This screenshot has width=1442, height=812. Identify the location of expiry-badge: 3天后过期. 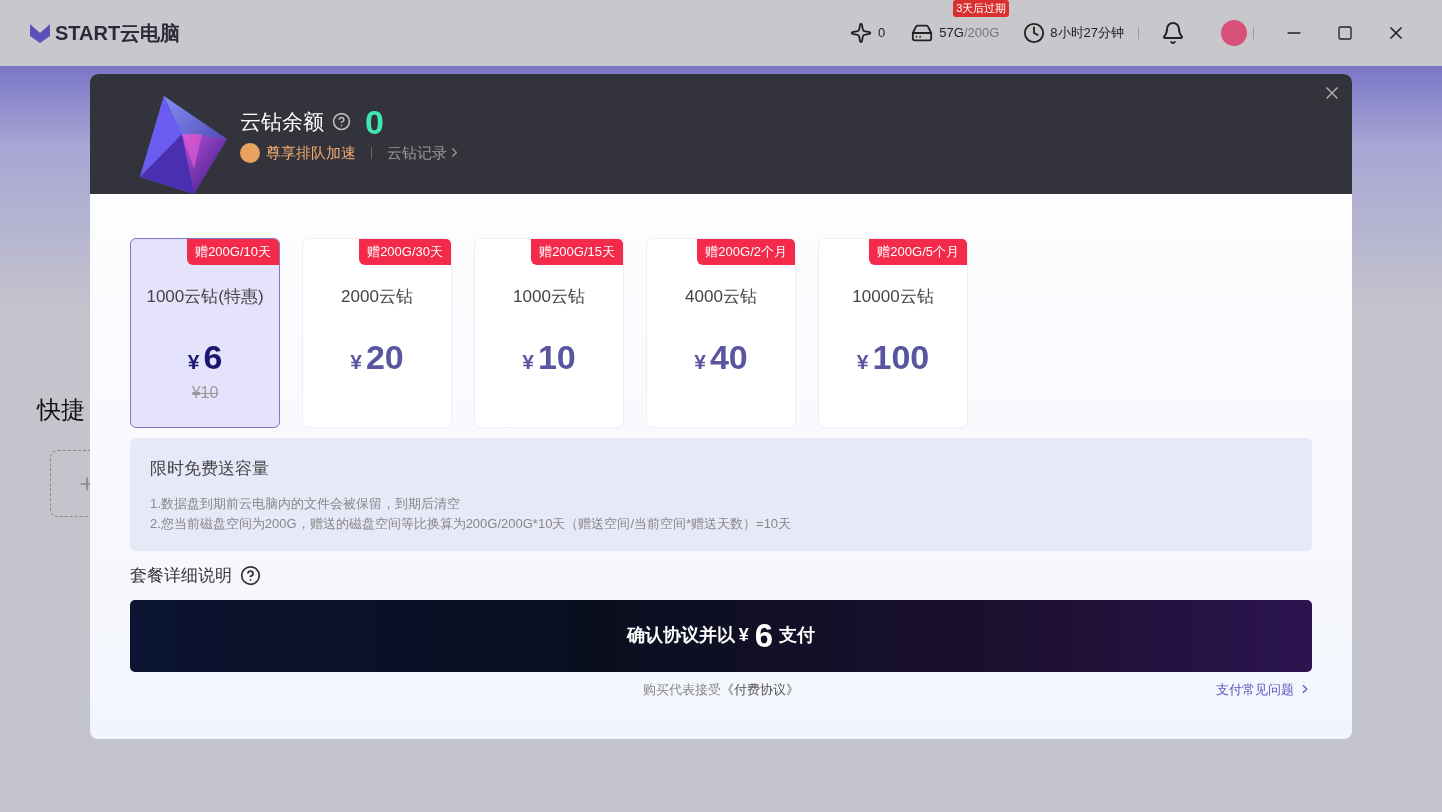
(981, 8).